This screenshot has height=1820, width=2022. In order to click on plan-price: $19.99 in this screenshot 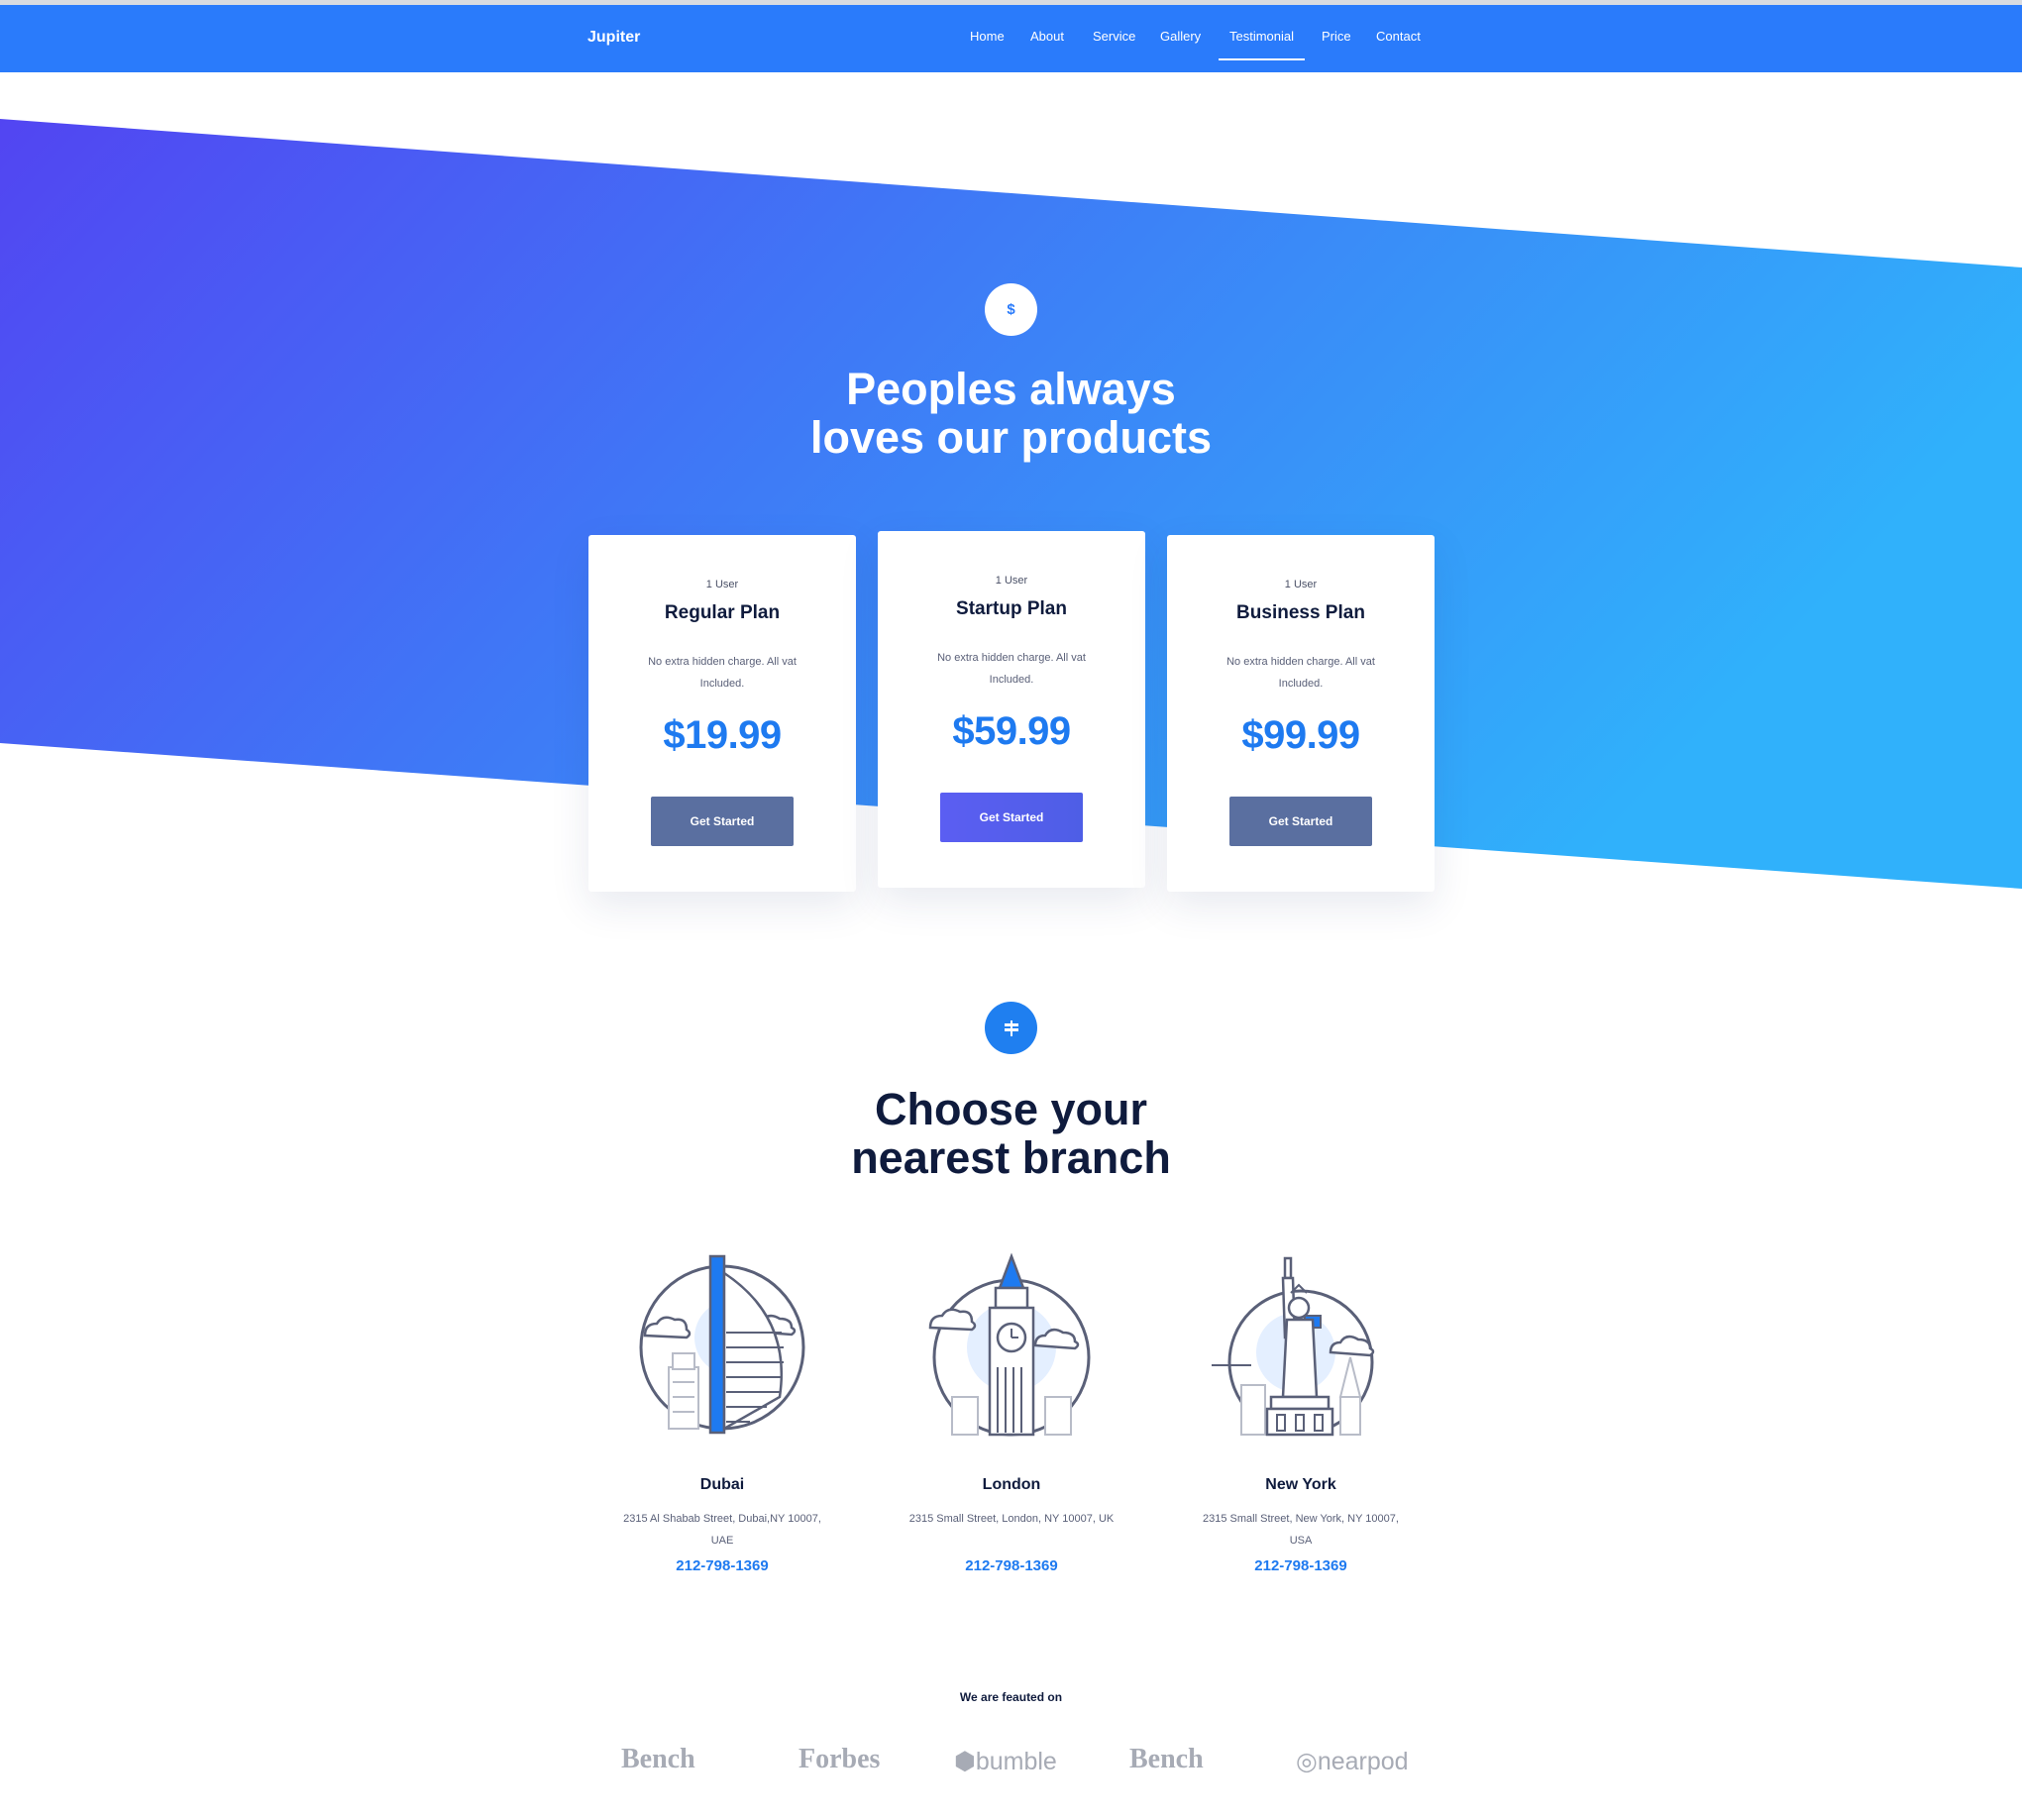, I will do `click(723, 735)`.